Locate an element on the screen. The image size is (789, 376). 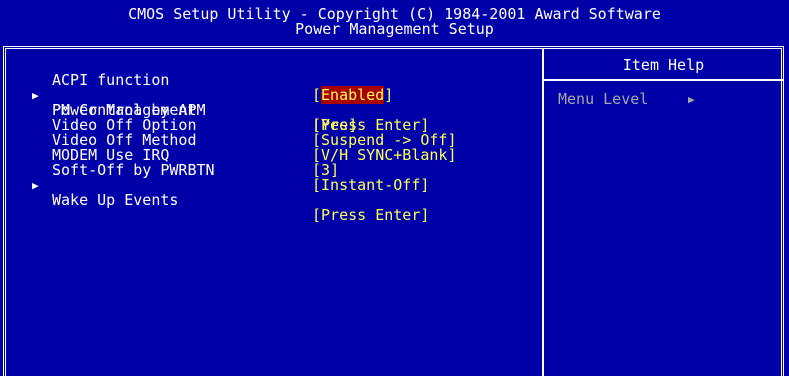
submenu-arrow-icon: ▶ is located at coordinates (35, 185).